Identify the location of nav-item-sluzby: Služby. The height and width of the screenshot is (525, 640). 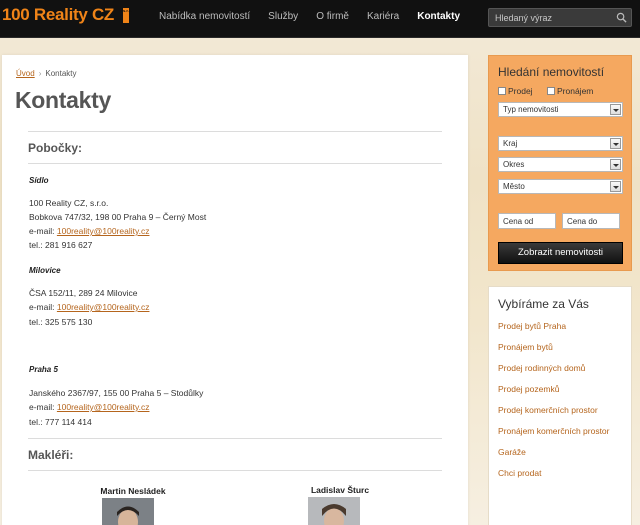
(283, 19).